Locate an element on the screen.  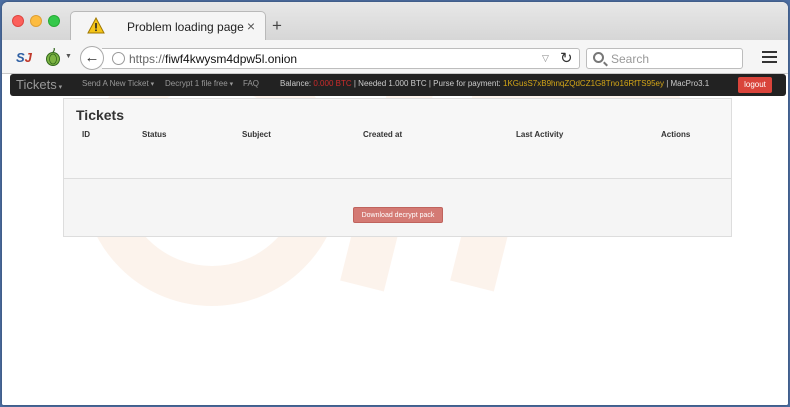
download-decrypt-button: Download decrypt pack is located at coordinates (398, 215).